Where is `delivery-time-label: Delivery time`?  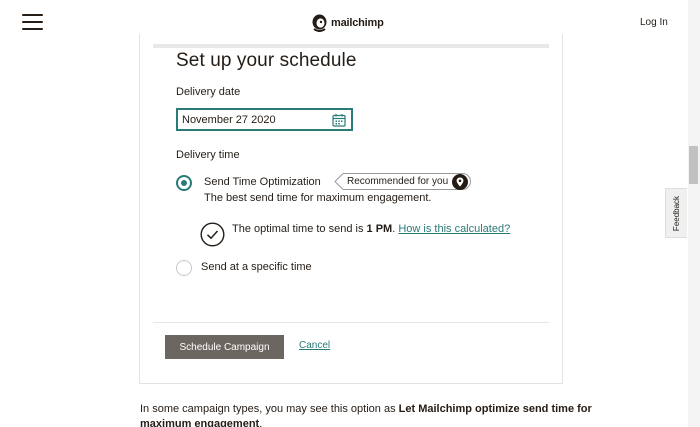
delivery-time-label: Delivery time is located at coordinates (208, 155).